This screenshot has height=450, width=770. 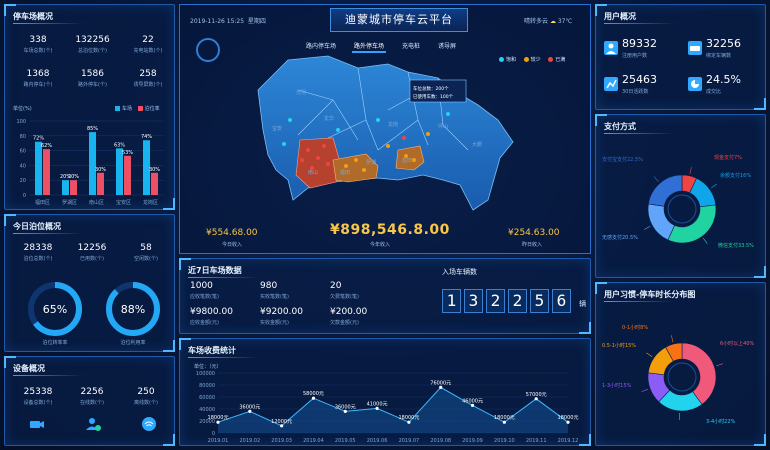 I want to click on donut-label: 0-1小时8%, so click(x=635, y=327).